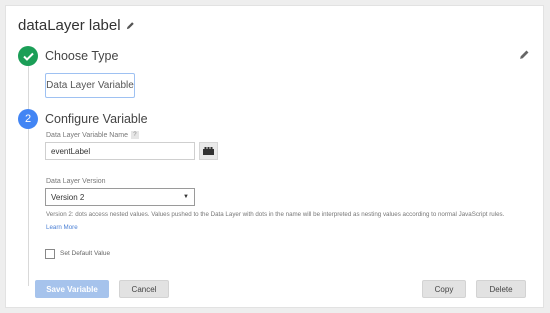 This screenshot has width=550, height=313. I want to click on step-complete-badge, so click(28, 56).